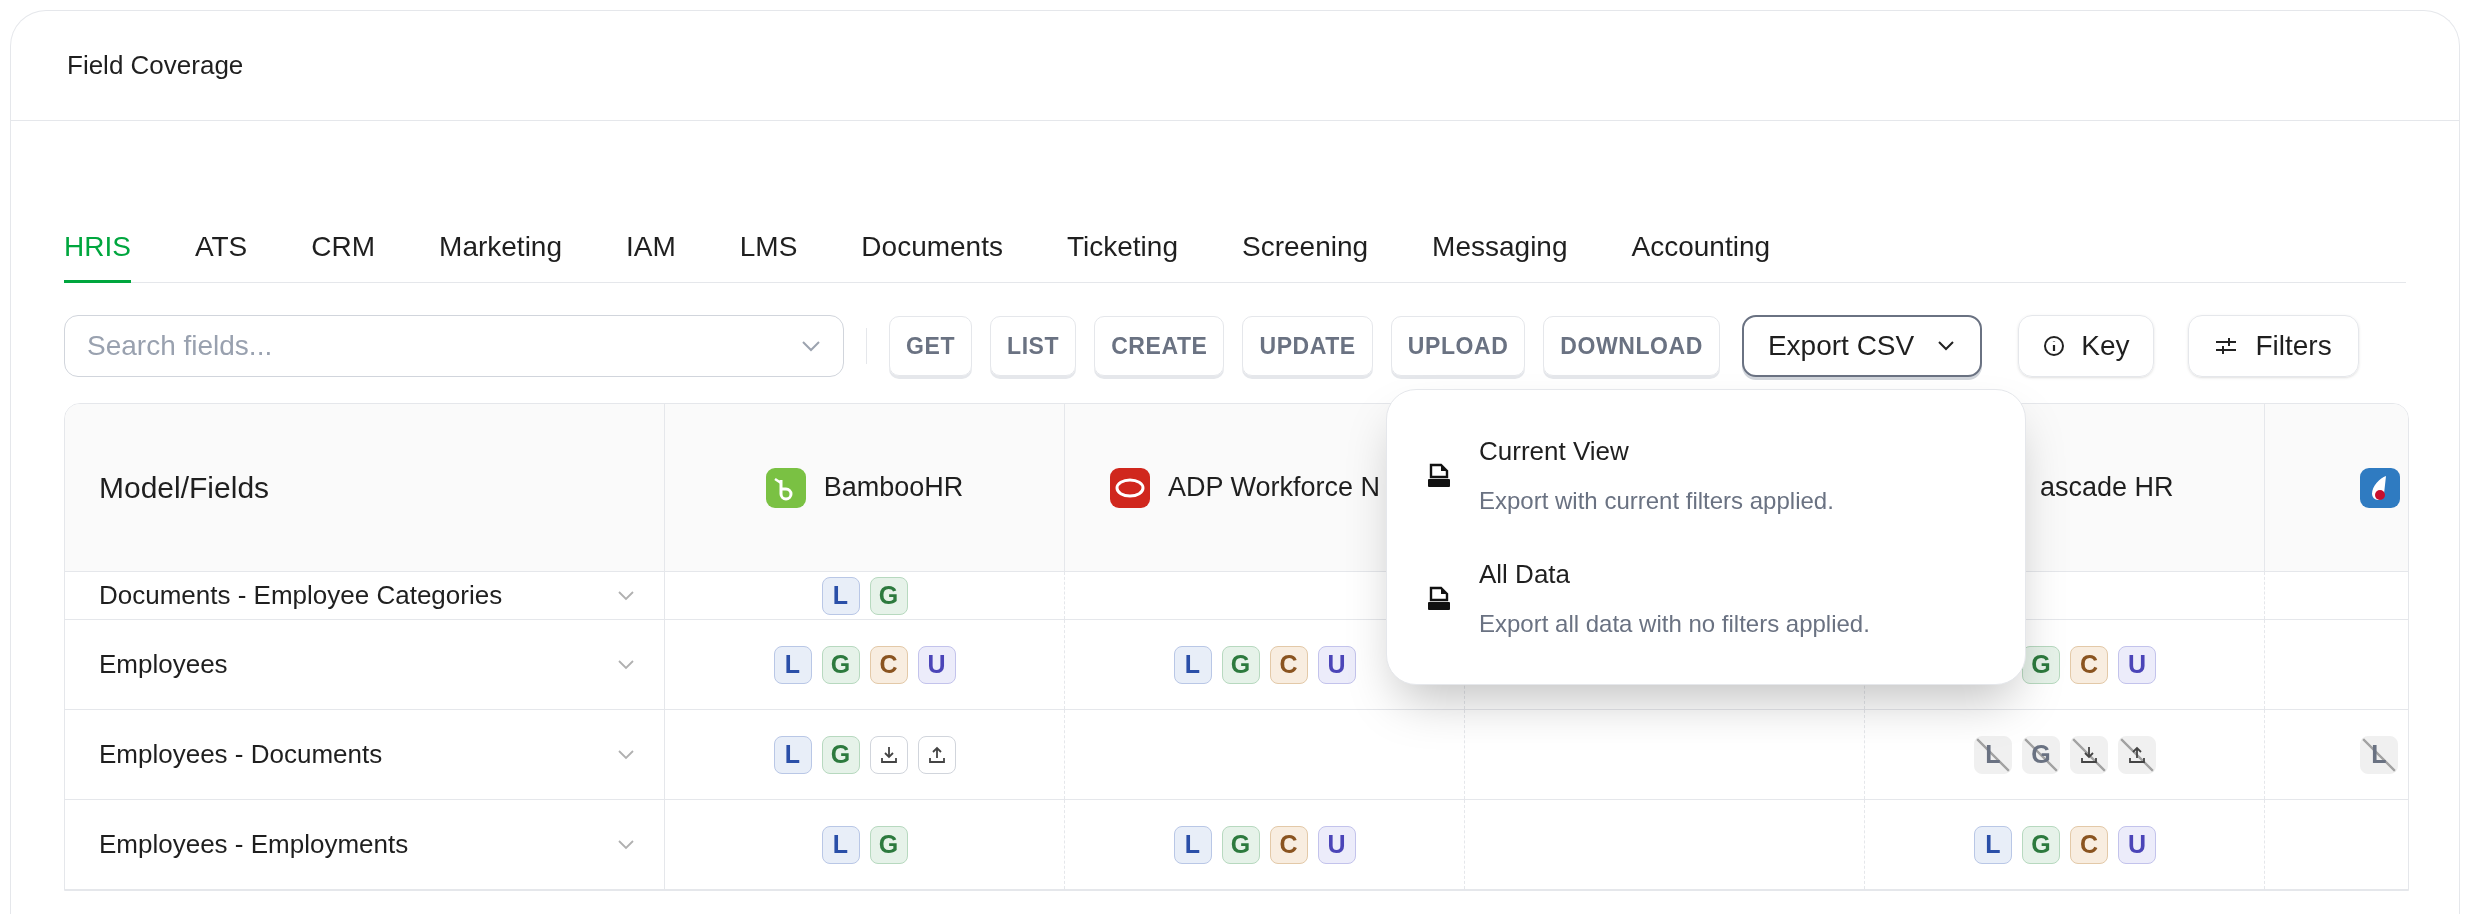  Describe the element at coordinates (1656, 501) in the screenshot. I see `menu-item-description: Export with current filters applied.` at that location.